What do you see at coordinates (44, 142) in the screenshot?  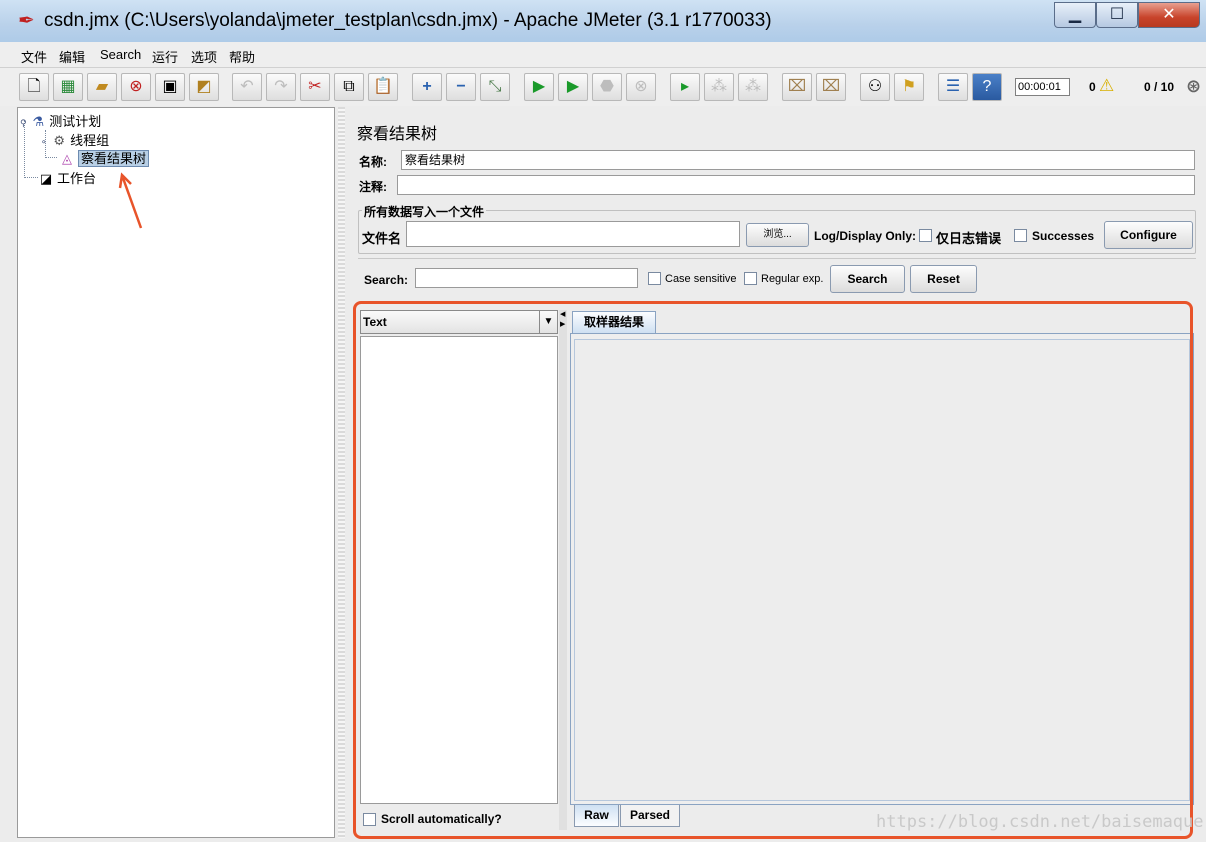 I see `tree-handle-icon: ⚬` at bounding box center [44, 142].